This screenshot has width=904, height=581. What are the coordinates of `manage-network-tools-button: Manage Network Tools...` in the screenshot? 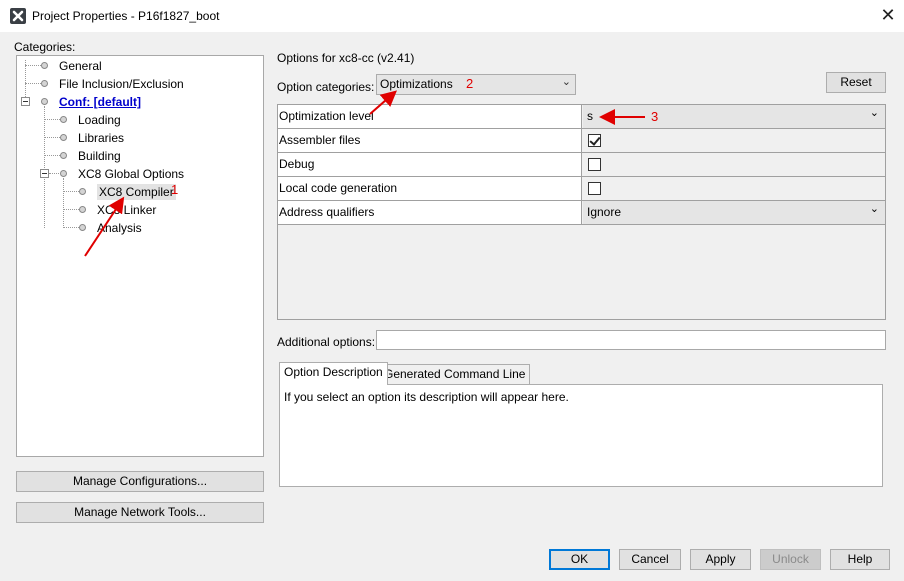 It's located at (140, 512).